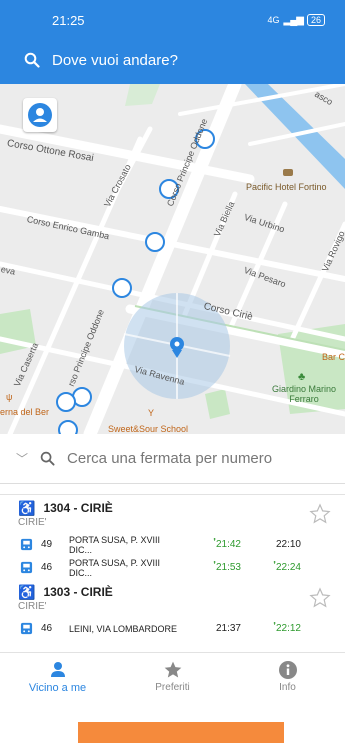 This screenshot has height=743, width=345. What do you see at coordinates (211, 566) in the screenshot?
I see `arrival-time-1: ❜21:53` at bounding box center [211, 566].